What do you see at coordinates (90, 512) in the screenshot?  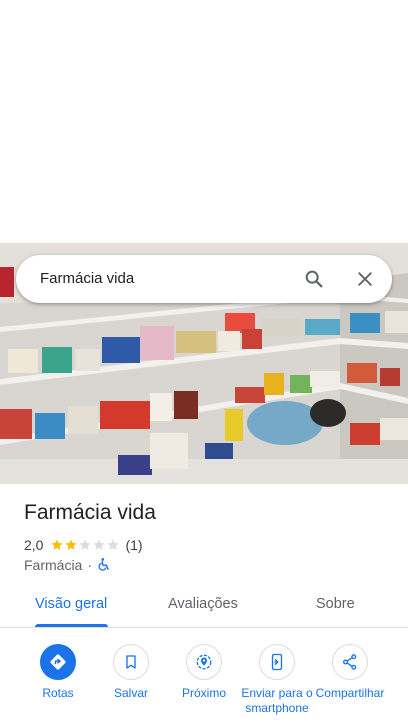 I see `place-title: Farmácia vida` at bounding box center [90, 512].